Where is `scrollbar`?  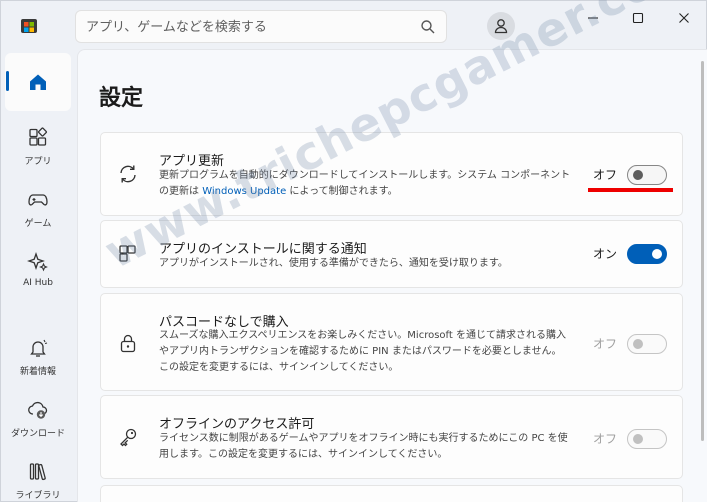
scrollbar is located at coordinates (702, 251).